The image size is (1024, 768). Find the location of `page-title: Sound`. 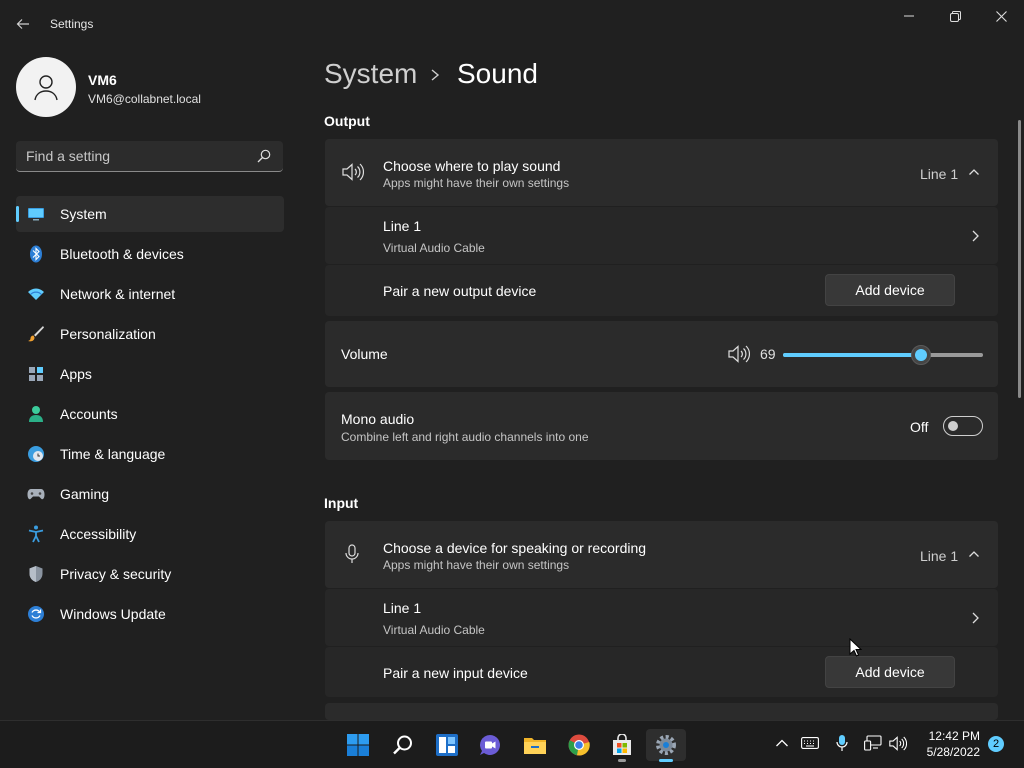

page-title: Sound is located at coordinates (497, 73).